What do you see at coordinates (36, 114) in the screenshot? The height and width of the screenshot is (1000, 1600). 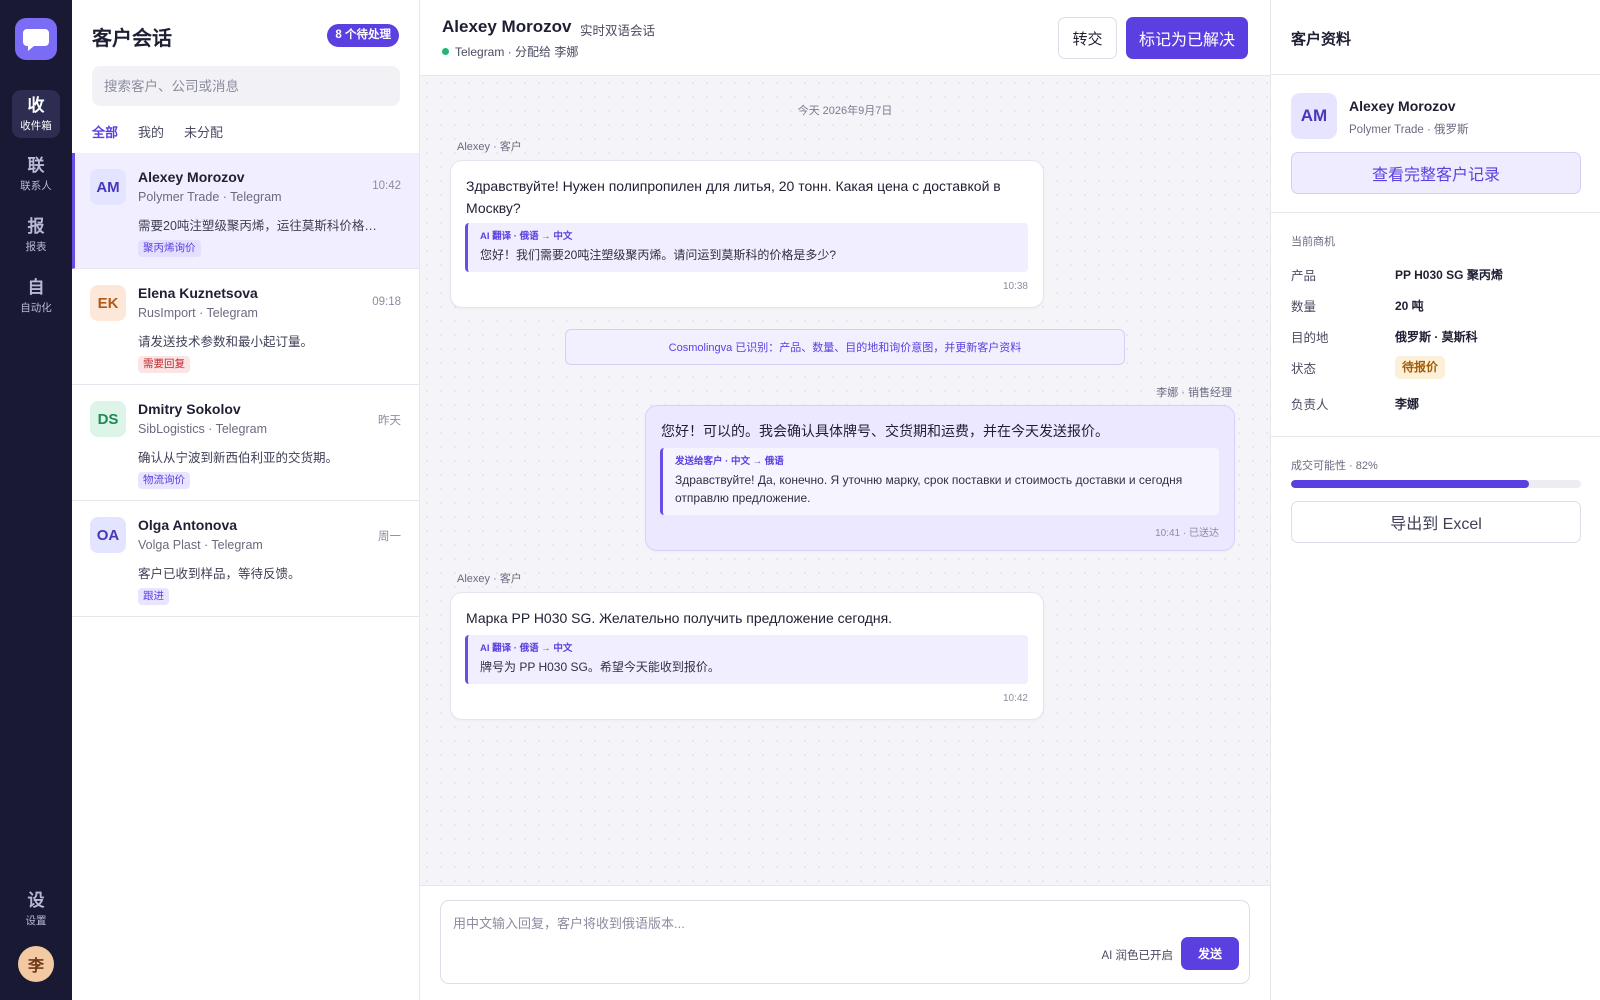 I see `rail-item-inbox: 收 收件箱` at bounding box center [36, 114].